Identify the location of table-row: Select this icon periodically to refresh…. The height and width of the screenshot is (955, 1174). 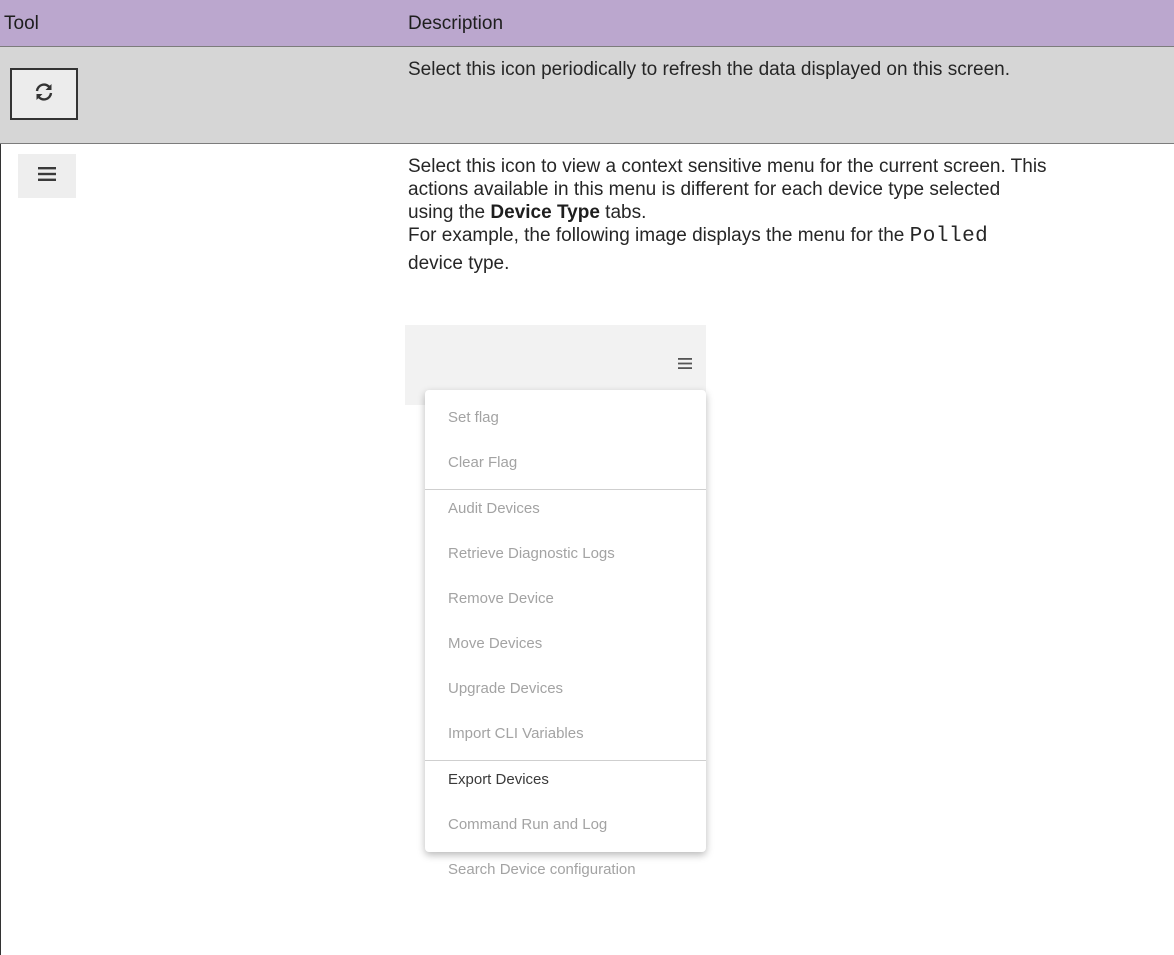
(587, 95).